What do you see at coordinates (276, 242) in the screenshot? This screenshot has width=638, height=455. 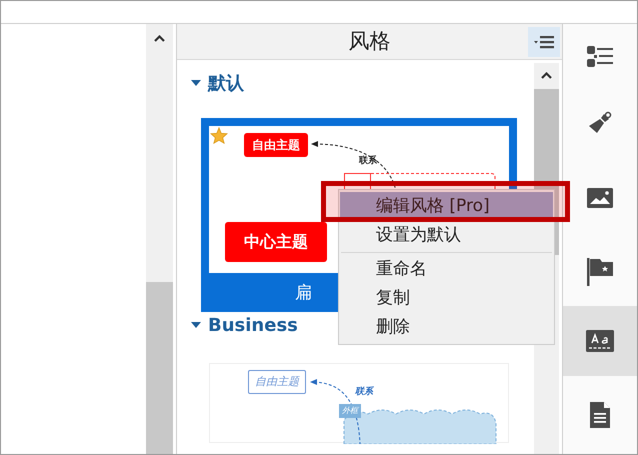 I see `node-label: 中心主题` at bounding box center [276, 242].